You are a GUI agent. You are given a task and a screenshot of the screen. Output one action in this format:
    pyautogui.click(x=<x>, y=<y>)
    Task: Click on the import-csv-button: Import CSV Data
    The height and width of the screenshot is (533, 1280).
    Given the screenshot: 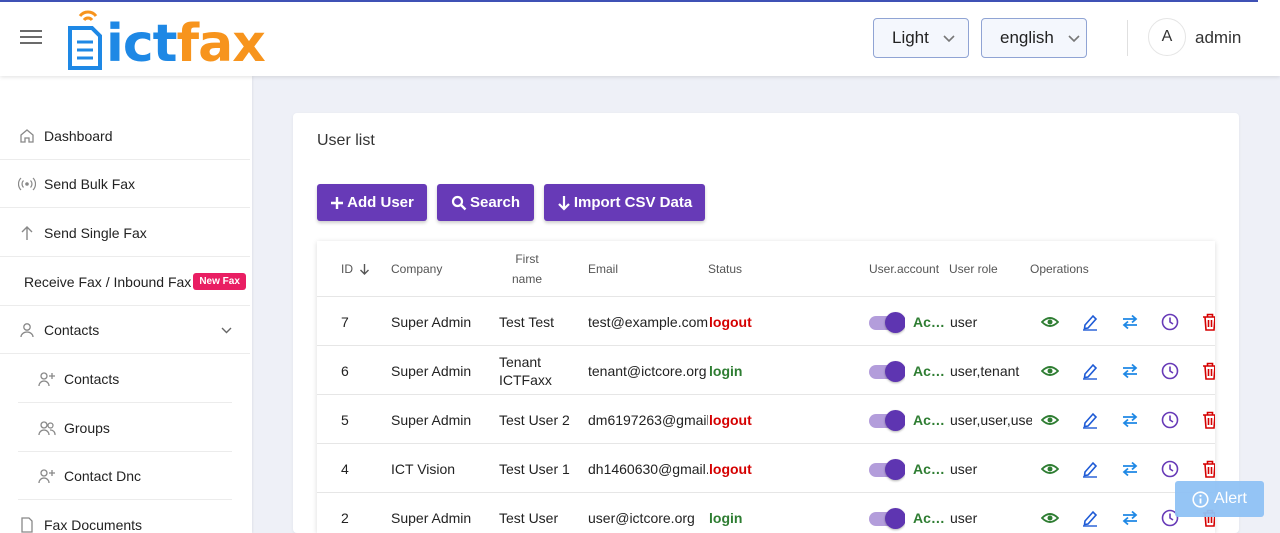 What is the action you would take?
    pyautogui.click(x=624, y=202)
    